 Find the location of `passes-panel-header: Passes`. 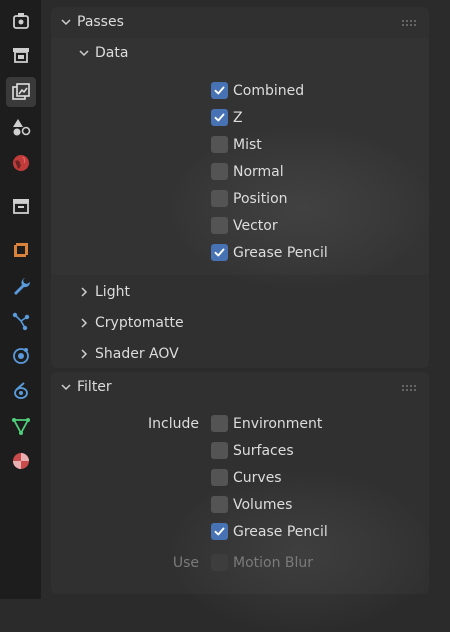

passes-panel-header: Passes is located at coordinates (240, 22).